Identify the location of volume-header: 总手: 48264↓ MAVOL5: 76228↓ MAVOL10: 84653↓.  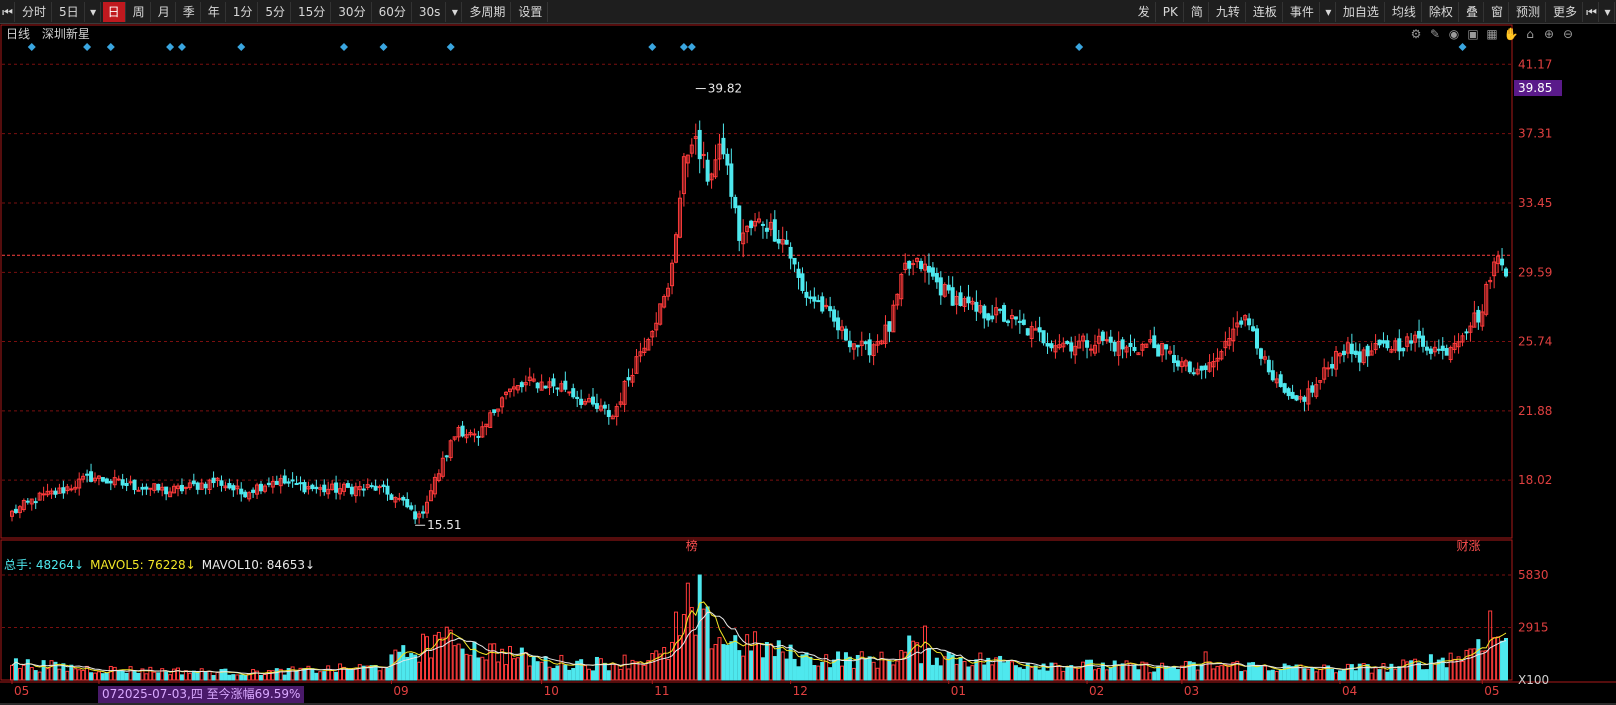
(159, 565).